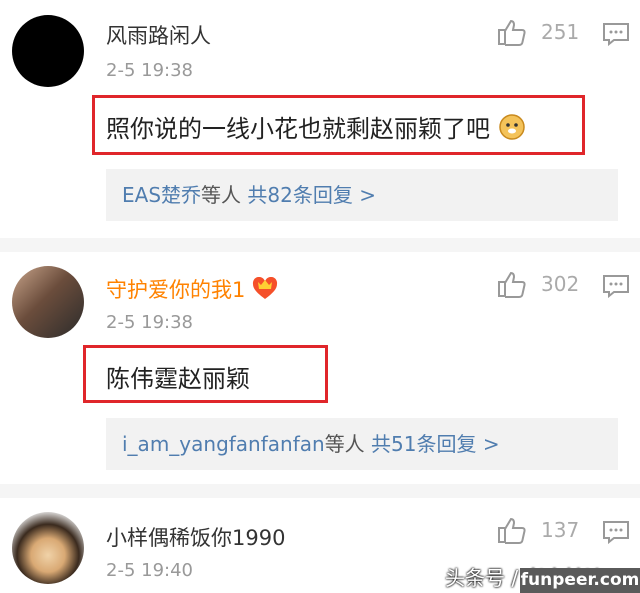  Describe the element at coordinates (560, 284) in the screenshot. I see `like-count: 302` at that location.